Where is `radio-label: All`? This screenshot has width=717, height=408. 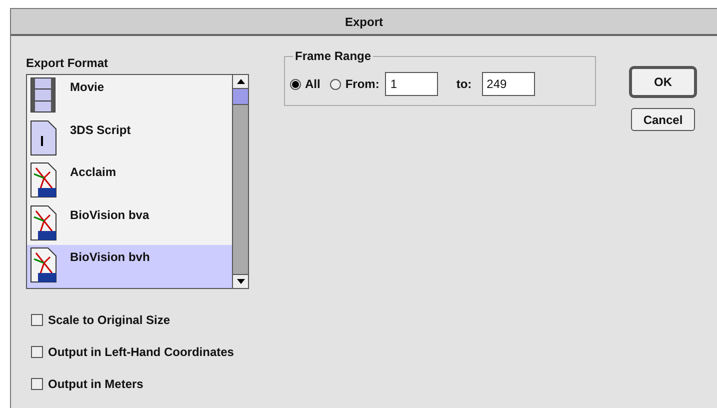 radio-label: All is located at coordinates (312, 84).